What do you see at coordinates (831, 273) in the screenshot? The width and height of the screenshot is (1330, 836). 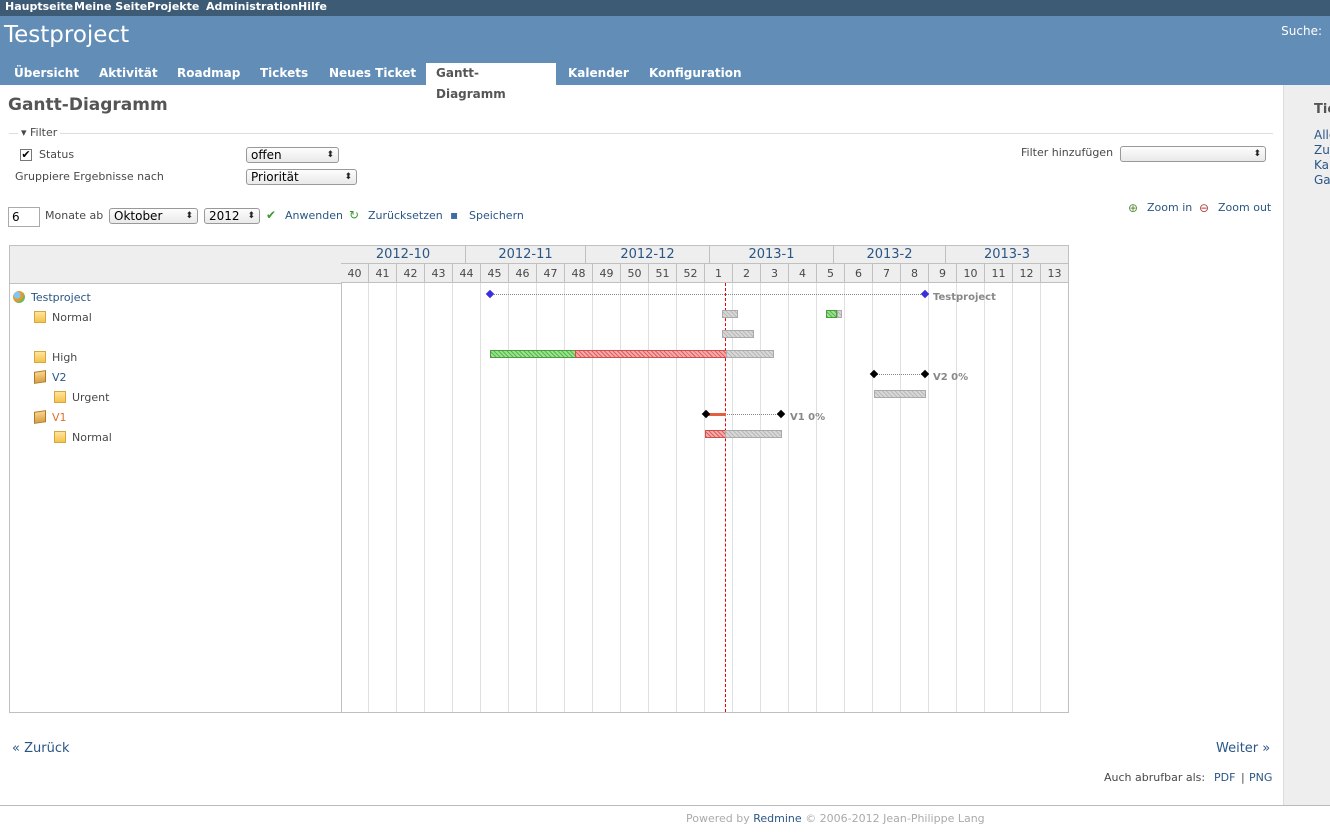 I see `gantt-week-header: 5` at bounding box center [831, 273].